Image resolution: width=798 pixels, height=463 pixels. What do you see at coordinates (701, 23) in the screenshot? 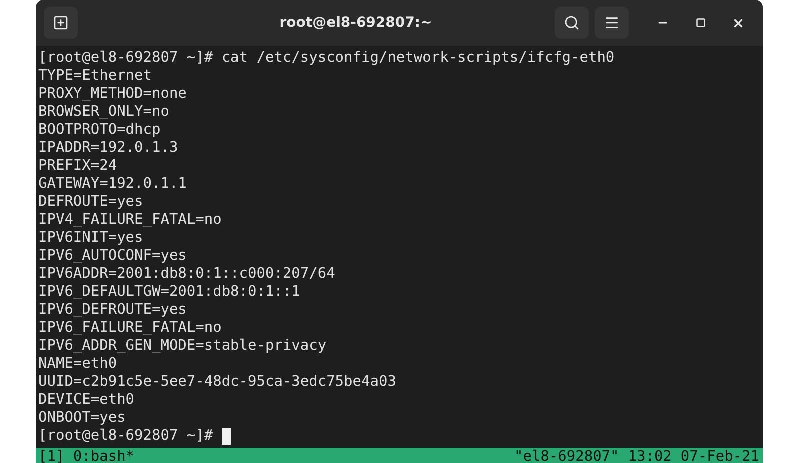
I see `maximize-icon` at bounding box center [701, 23].